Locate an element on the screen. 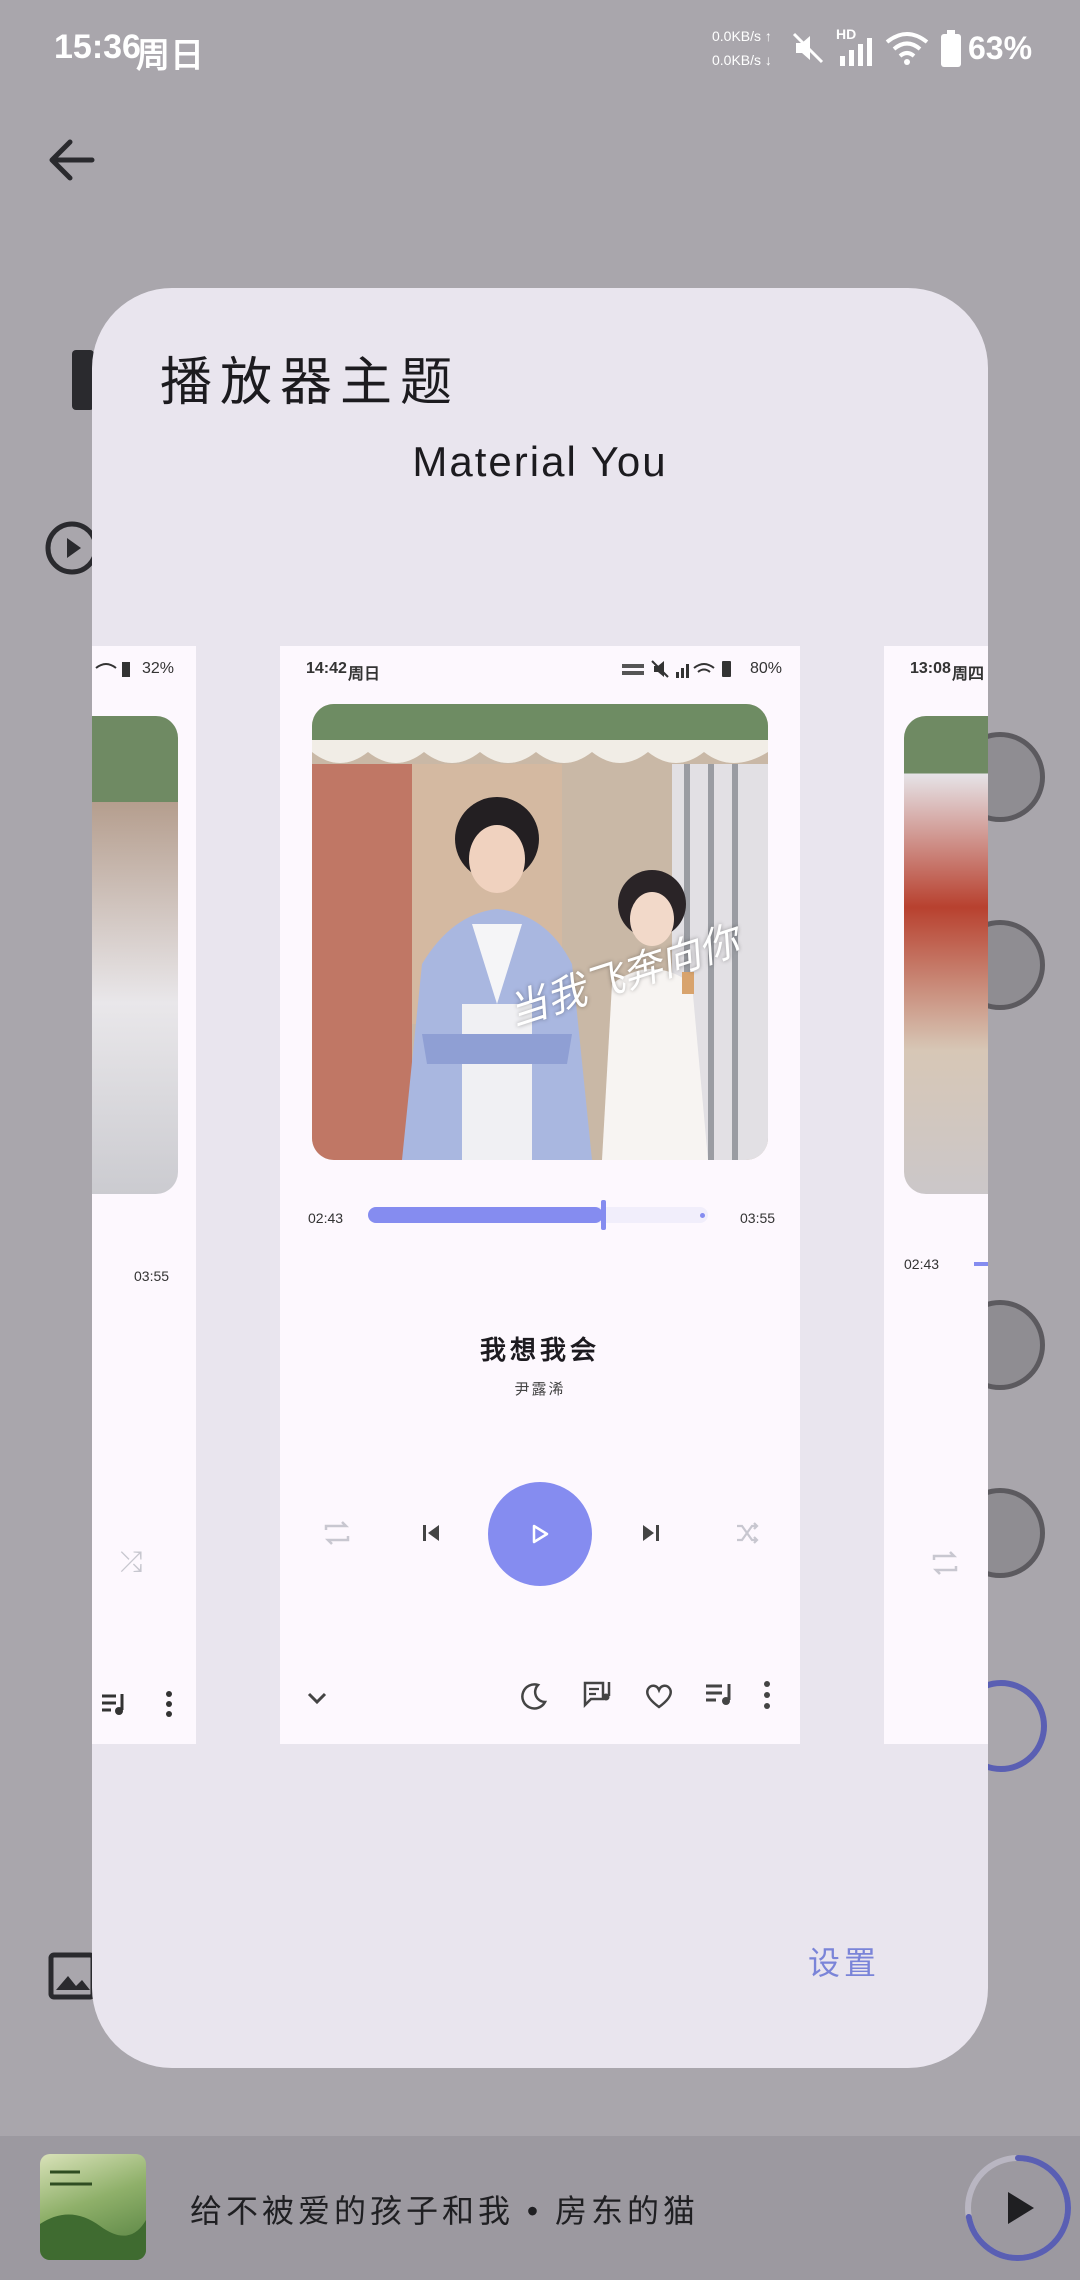  song-title: 我想我会 is located at coordinates (539, 1350).